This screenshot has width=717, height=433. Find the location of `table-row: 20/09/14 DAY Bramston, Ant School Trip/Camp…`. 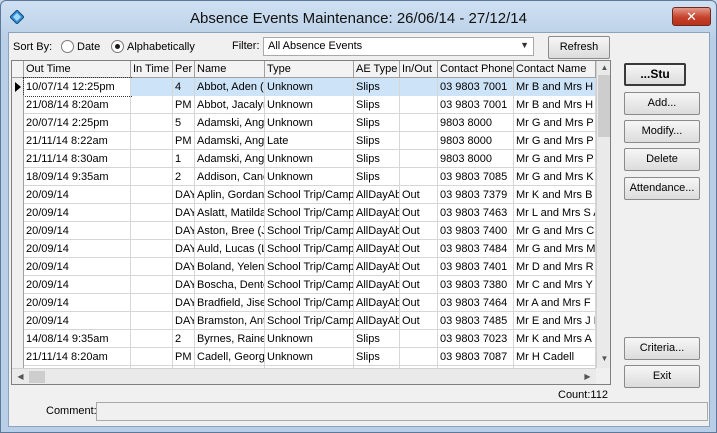

table-row: 20/09/14 DAY Bramston, Ant School Trip/Camp… is located at coordinates (304, 321).